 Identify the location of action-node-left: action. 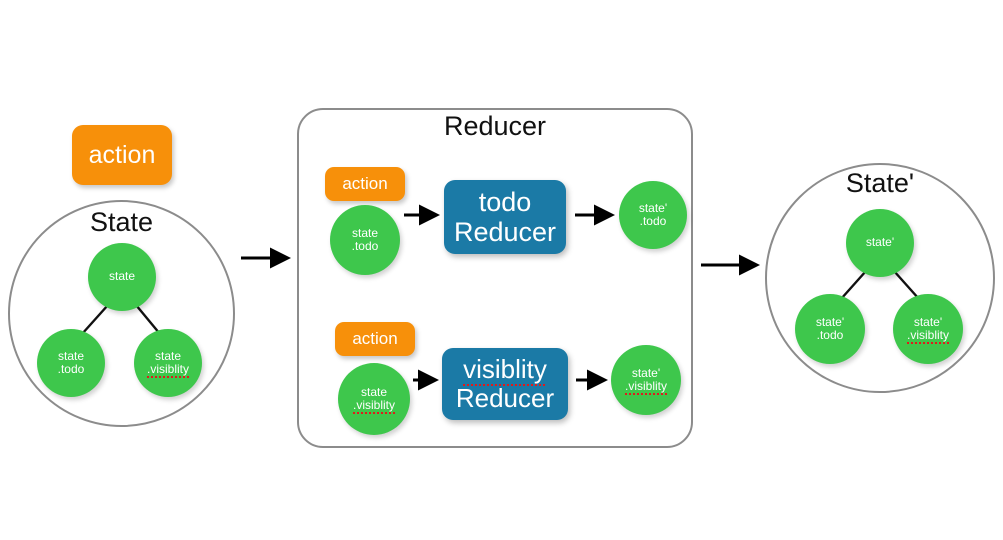
(122, 155).